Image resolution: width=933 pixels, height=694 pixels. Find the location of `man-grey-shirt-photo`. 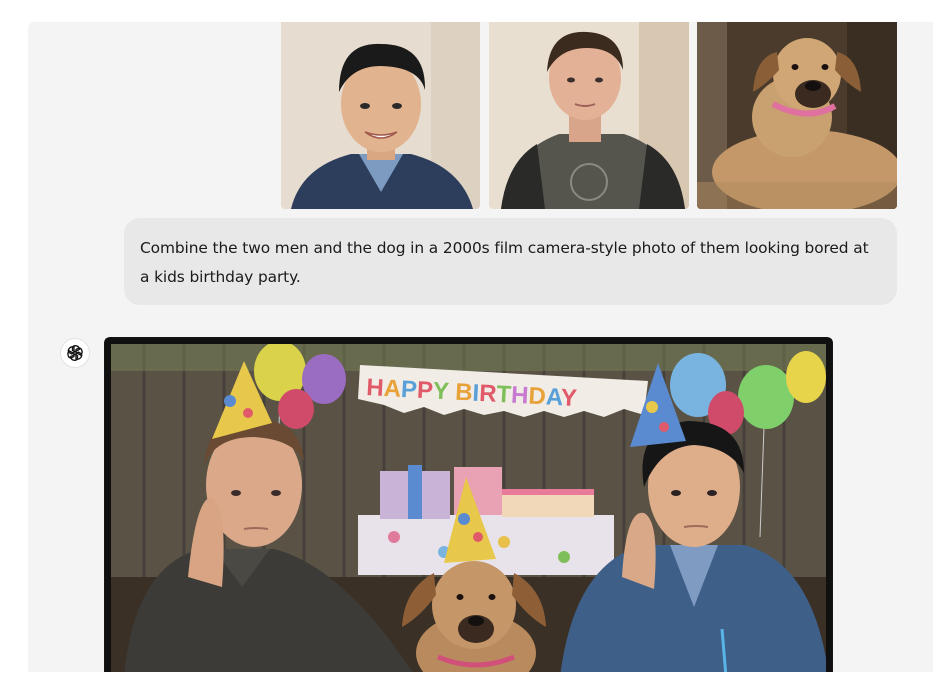

man-grey-shirt-photo is located at coordinates (589, 115).